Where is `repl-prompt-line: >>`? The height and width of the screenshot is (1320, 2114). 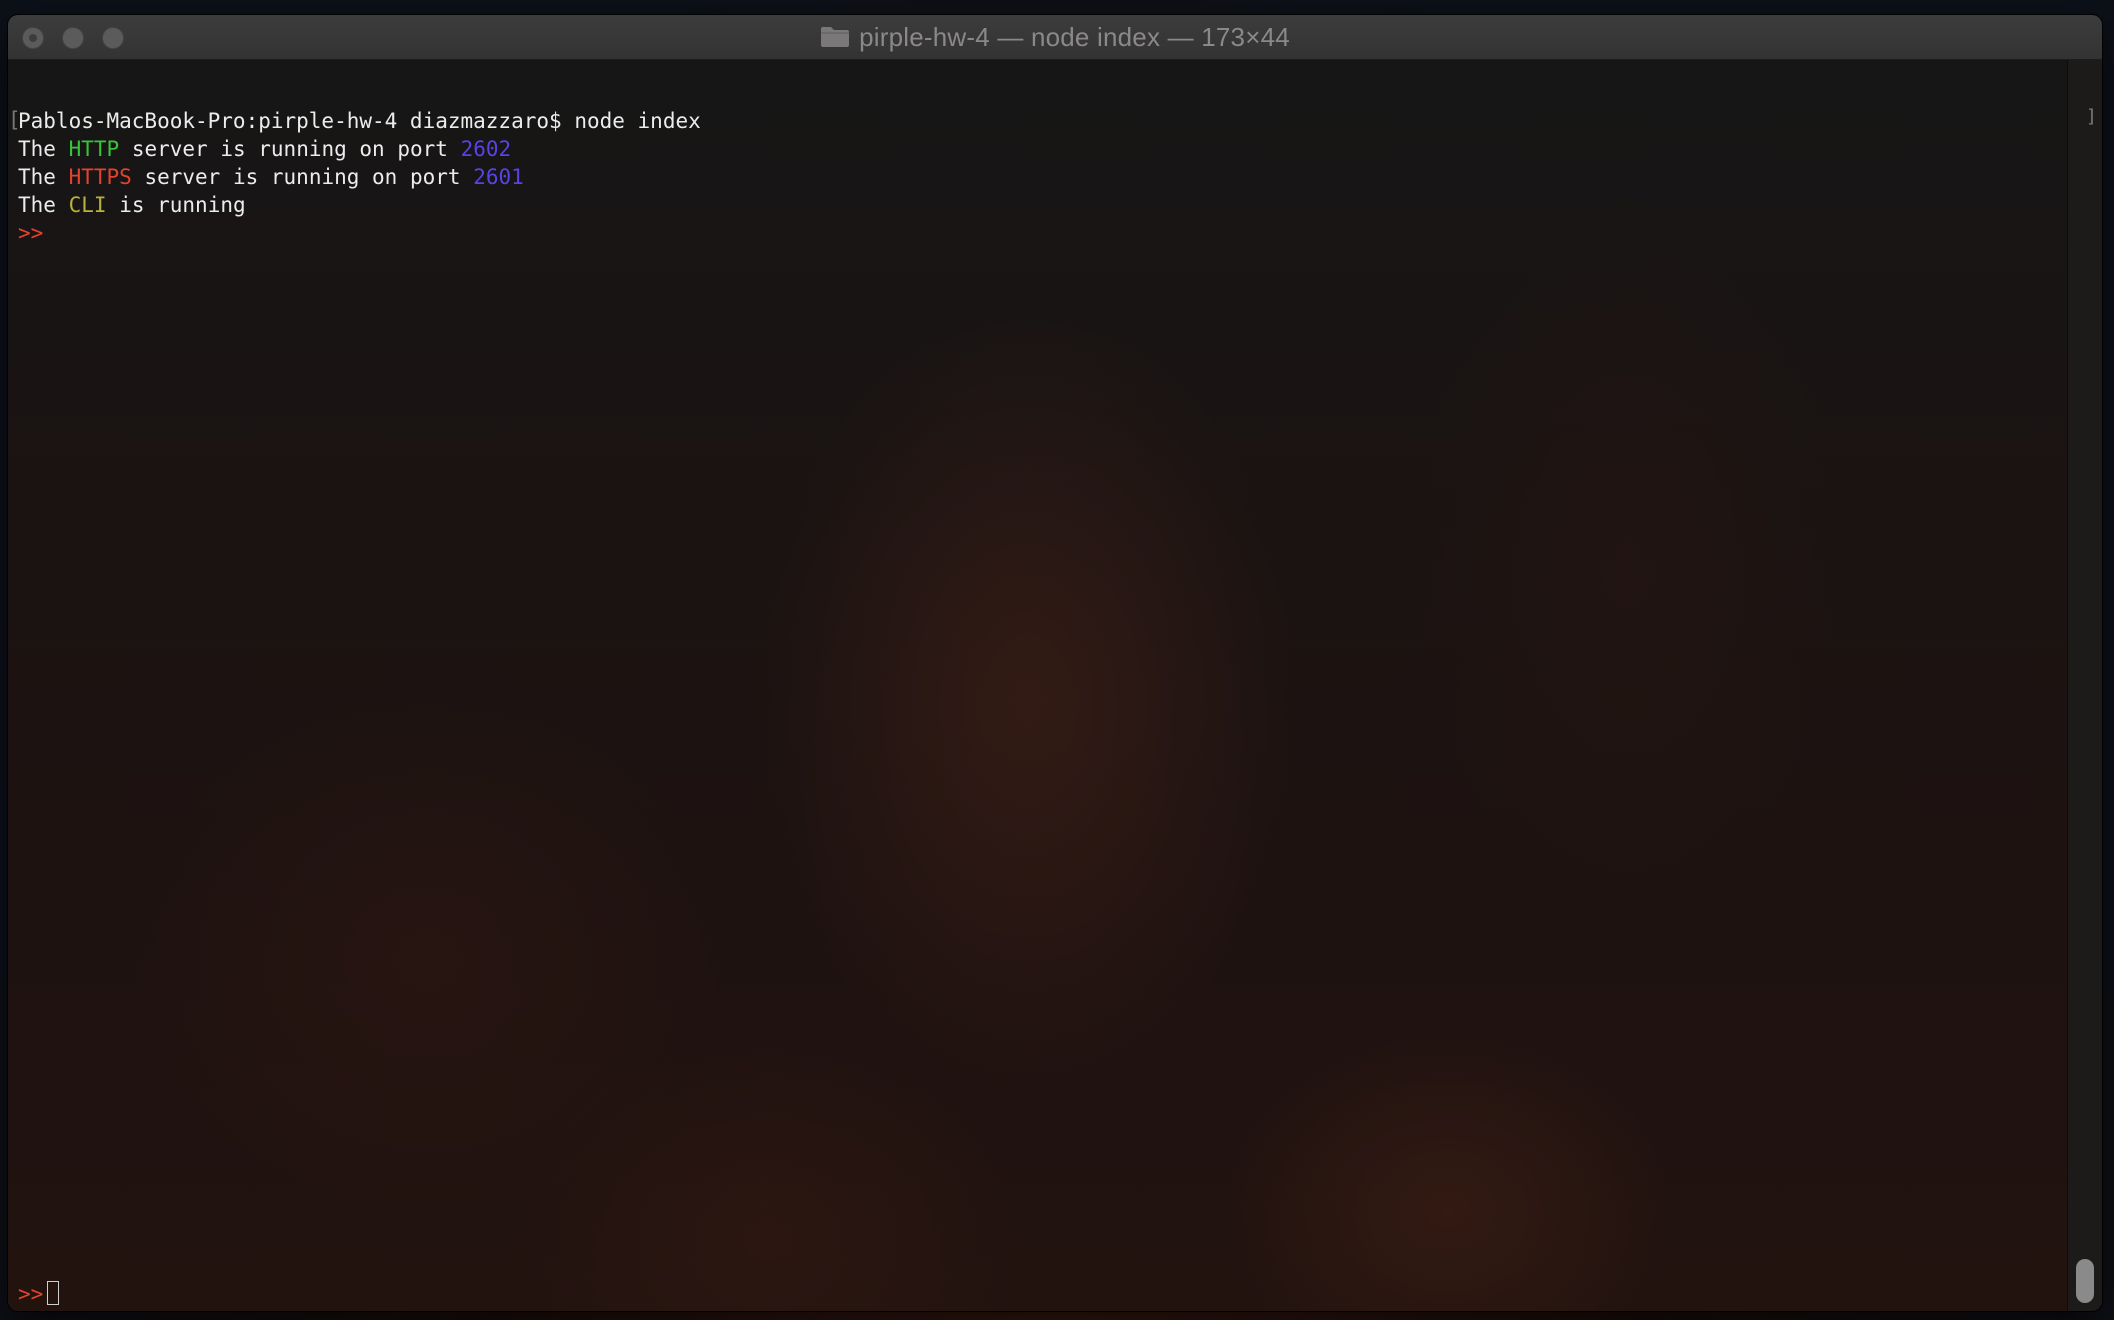 repl-prompt-line: >> is located at coordinates (30, 233).